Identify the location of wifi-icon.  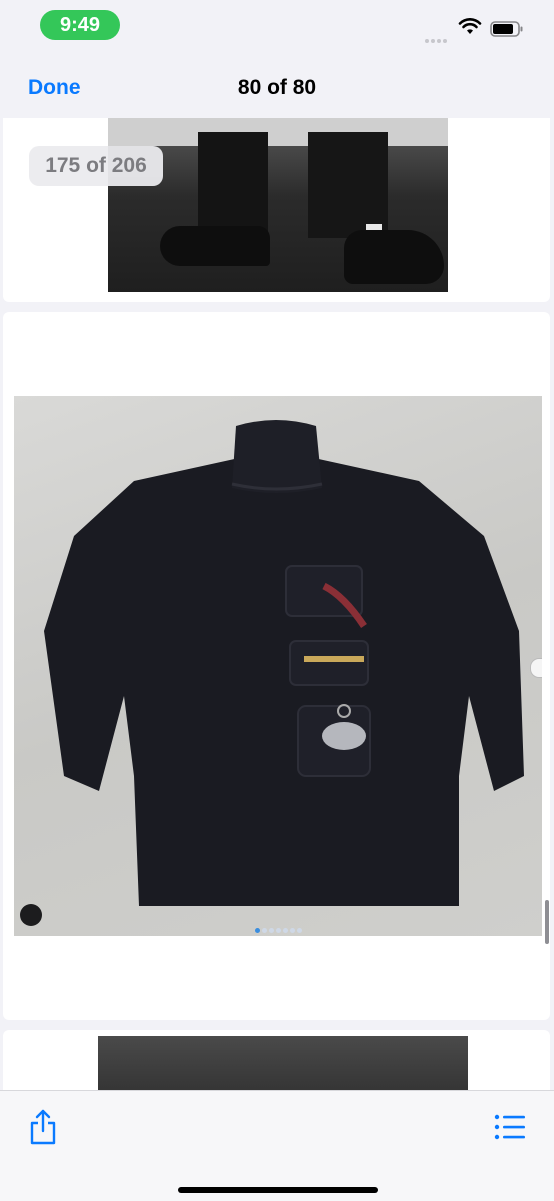
(470, 26).